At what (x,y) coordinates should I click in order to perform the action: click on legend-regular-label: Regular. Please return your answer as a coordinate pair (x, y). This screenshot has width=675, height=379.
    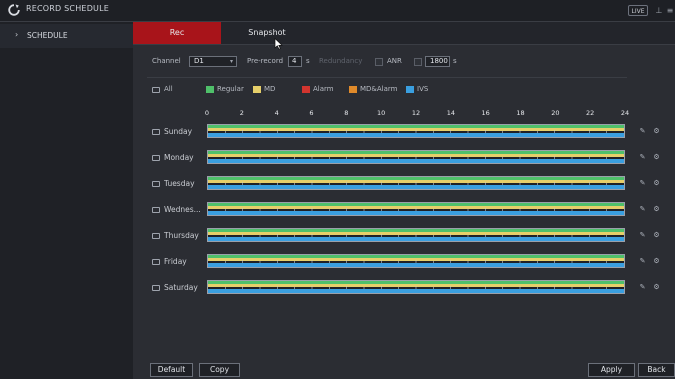
    Looking at the image, I should click on (230, 89).